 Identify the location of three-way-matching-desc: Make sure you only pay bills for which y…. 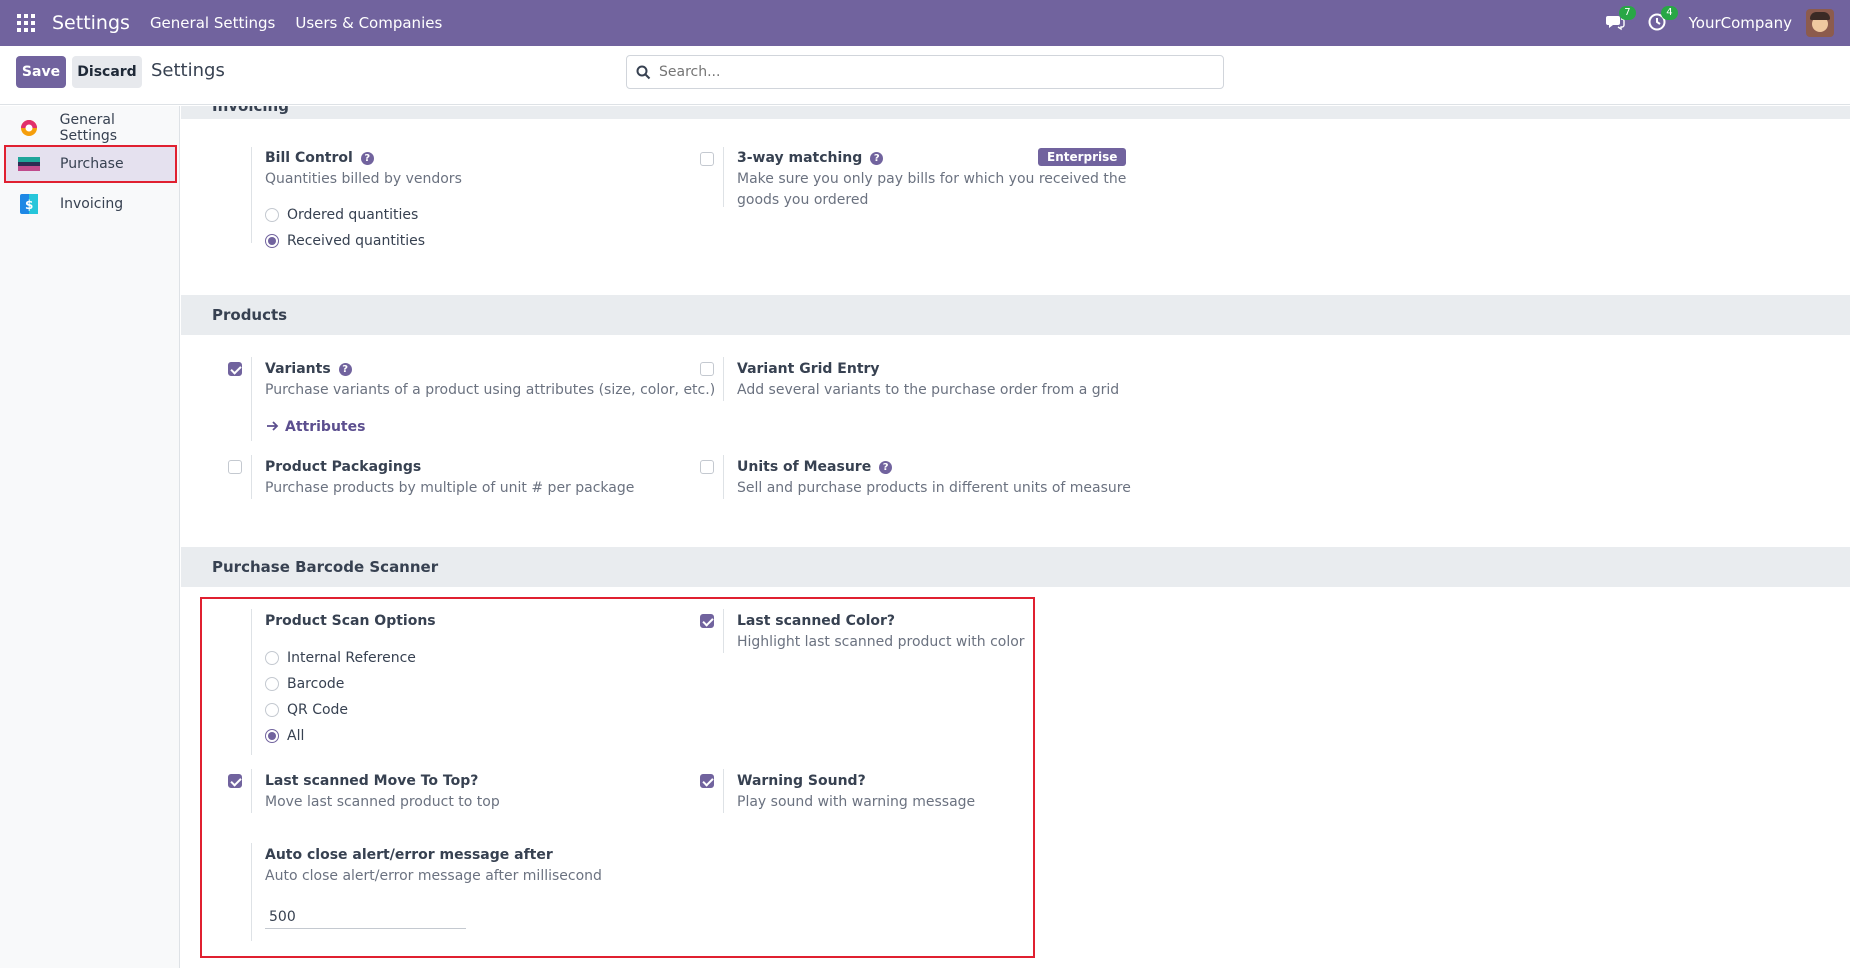
(932, 189).